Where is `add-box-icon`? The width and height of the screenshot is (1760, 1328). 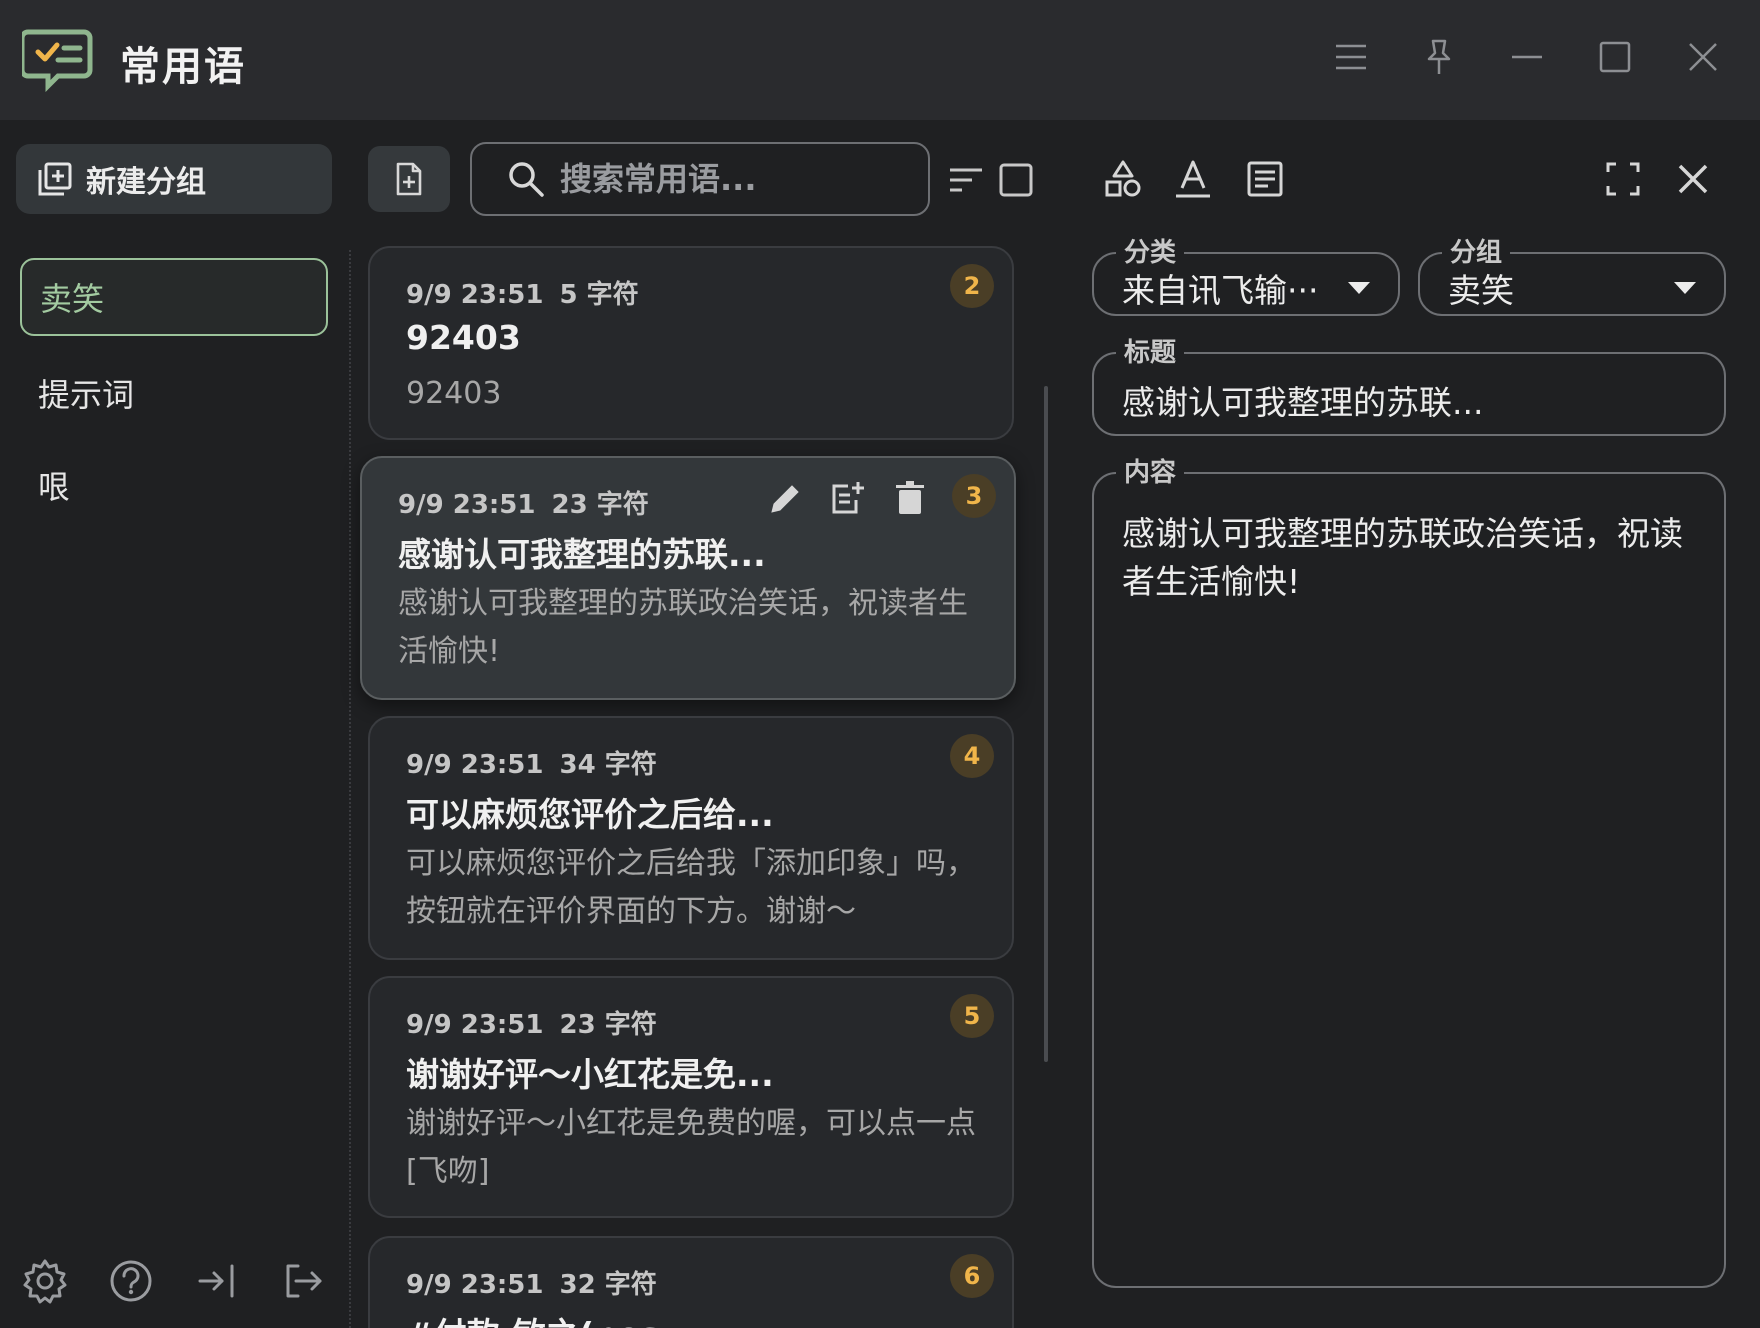 add-box-icon is located at coordinates (55, 179).